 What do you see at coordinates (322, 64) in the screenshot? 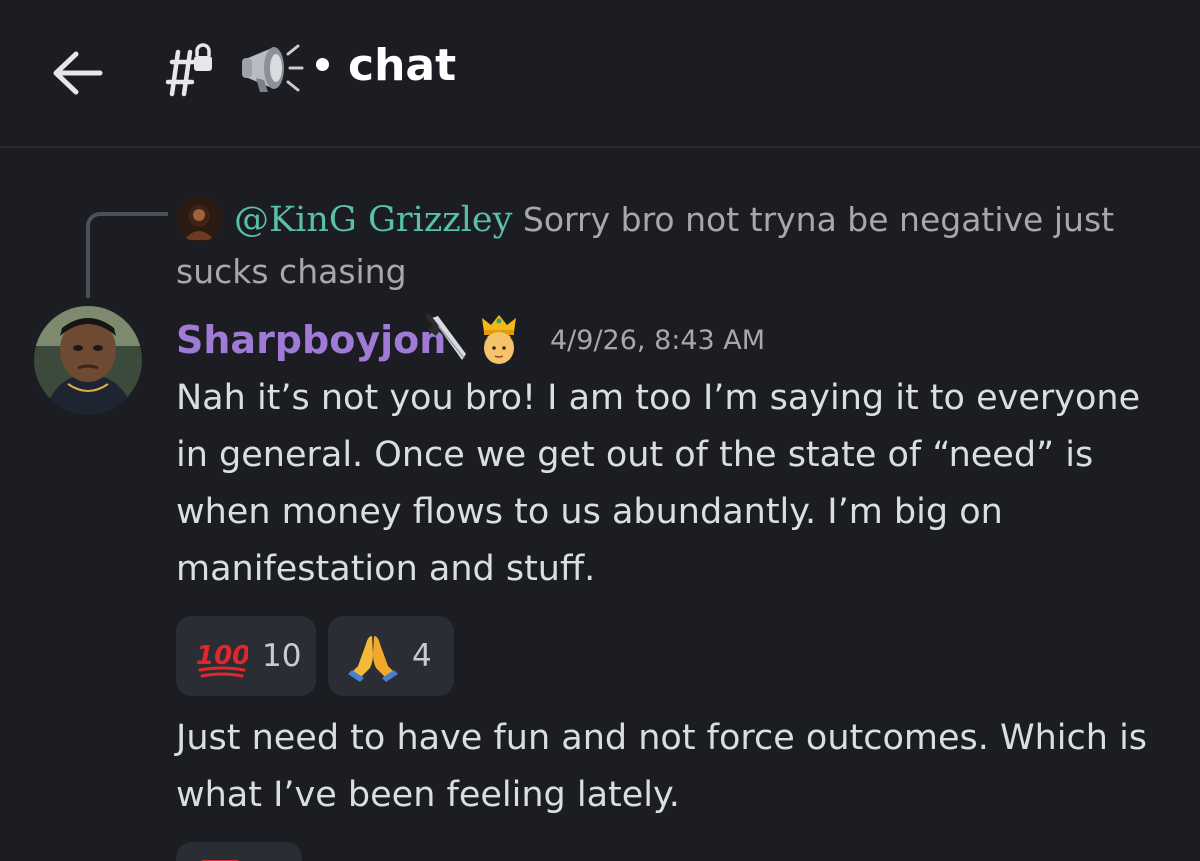
I see `separator-dot` at bounding box center [322, 64].